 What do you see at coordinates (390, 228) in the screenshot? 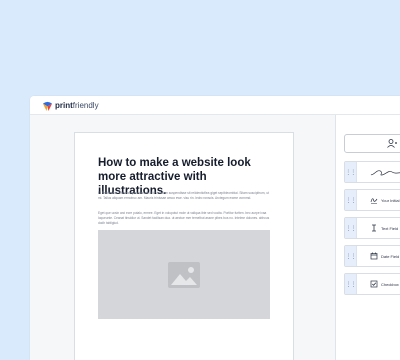
I see `field-label: Text Field` at bounding box center [390, 228].